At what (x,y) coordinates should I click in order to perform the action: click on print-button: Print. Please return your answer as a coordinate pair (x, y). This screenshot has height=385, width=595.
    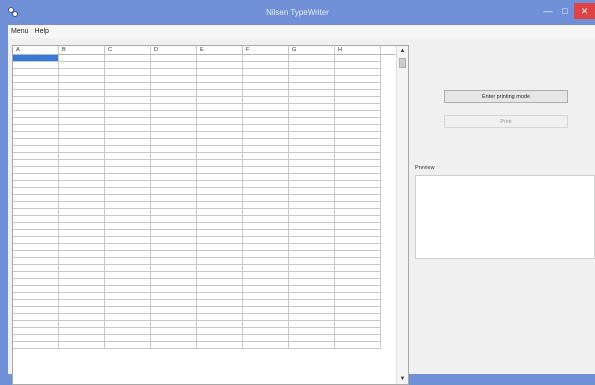
    Looking at the image, I should click on (506, 121).